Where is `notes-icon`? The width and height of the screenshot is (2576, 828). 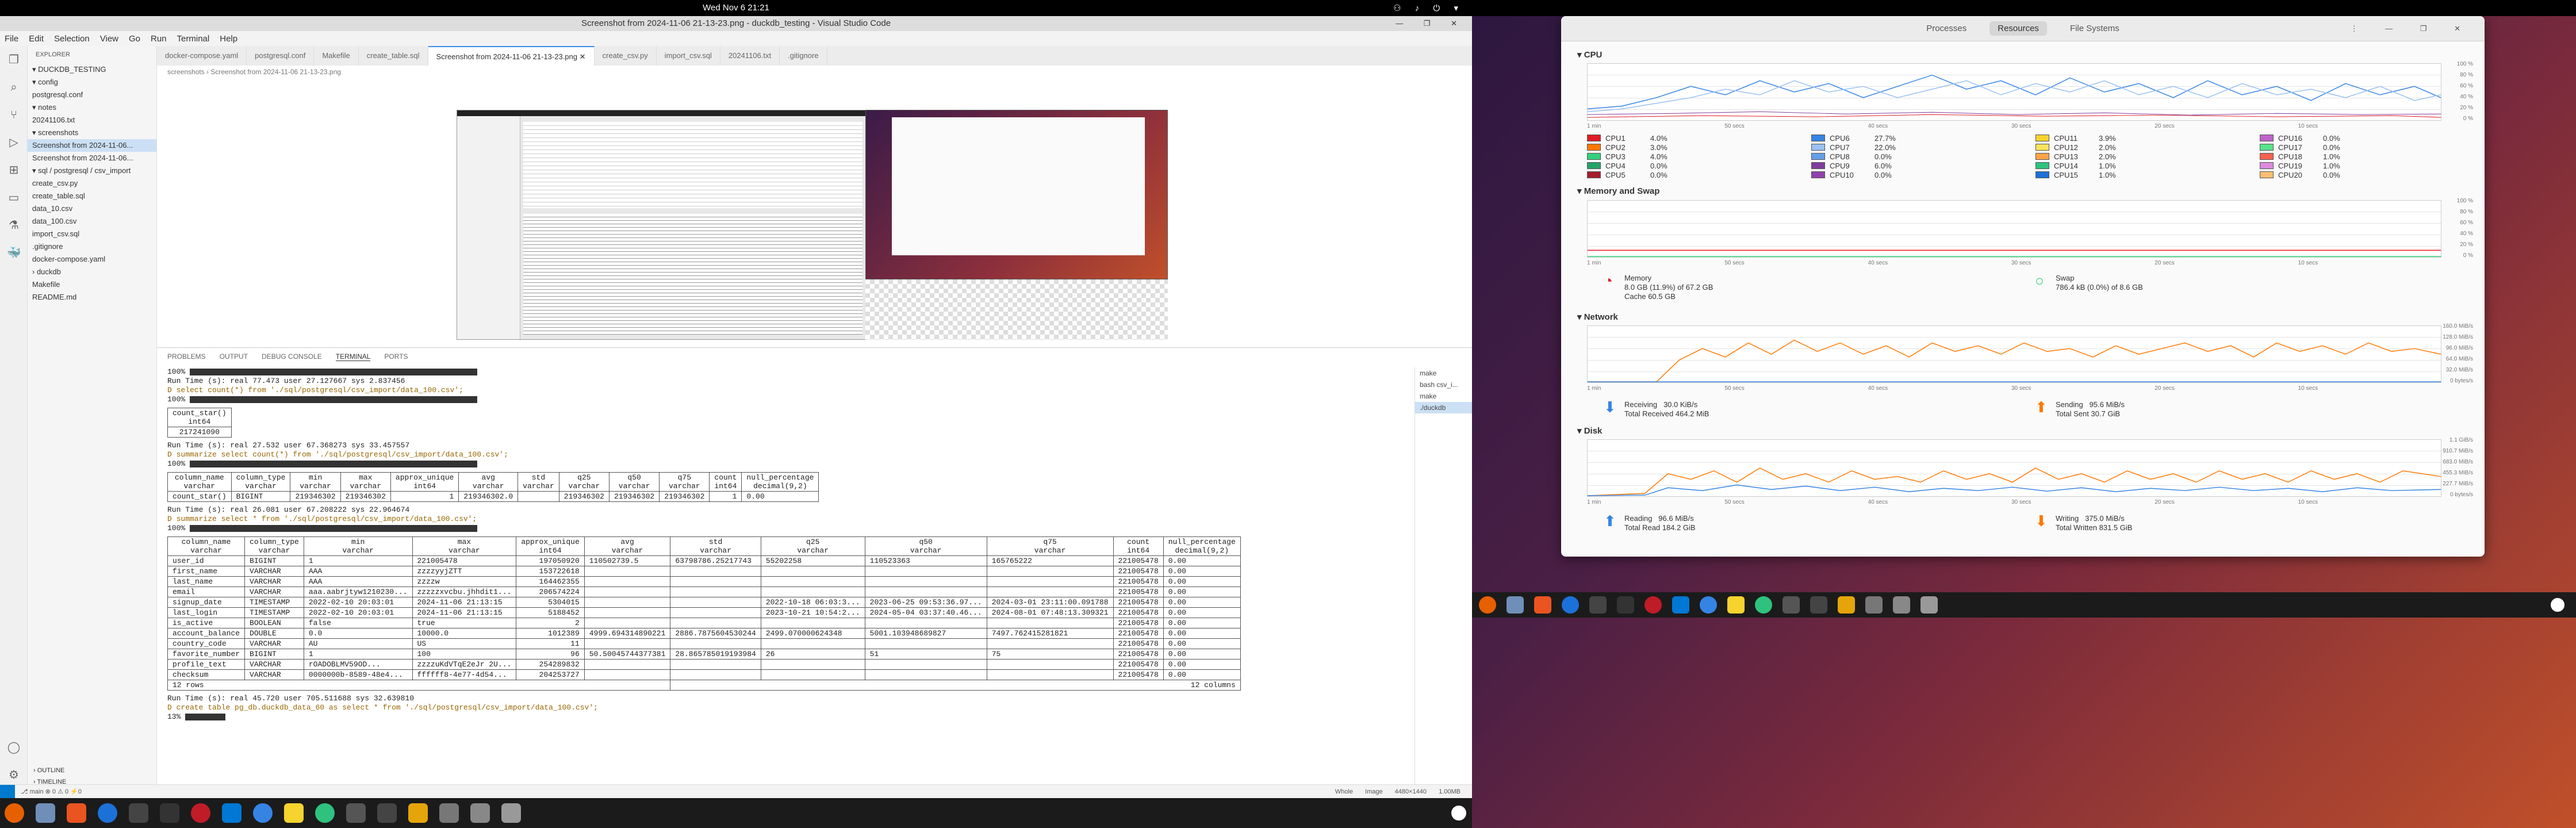 notes-icon is located at coordinates (1736, 605).